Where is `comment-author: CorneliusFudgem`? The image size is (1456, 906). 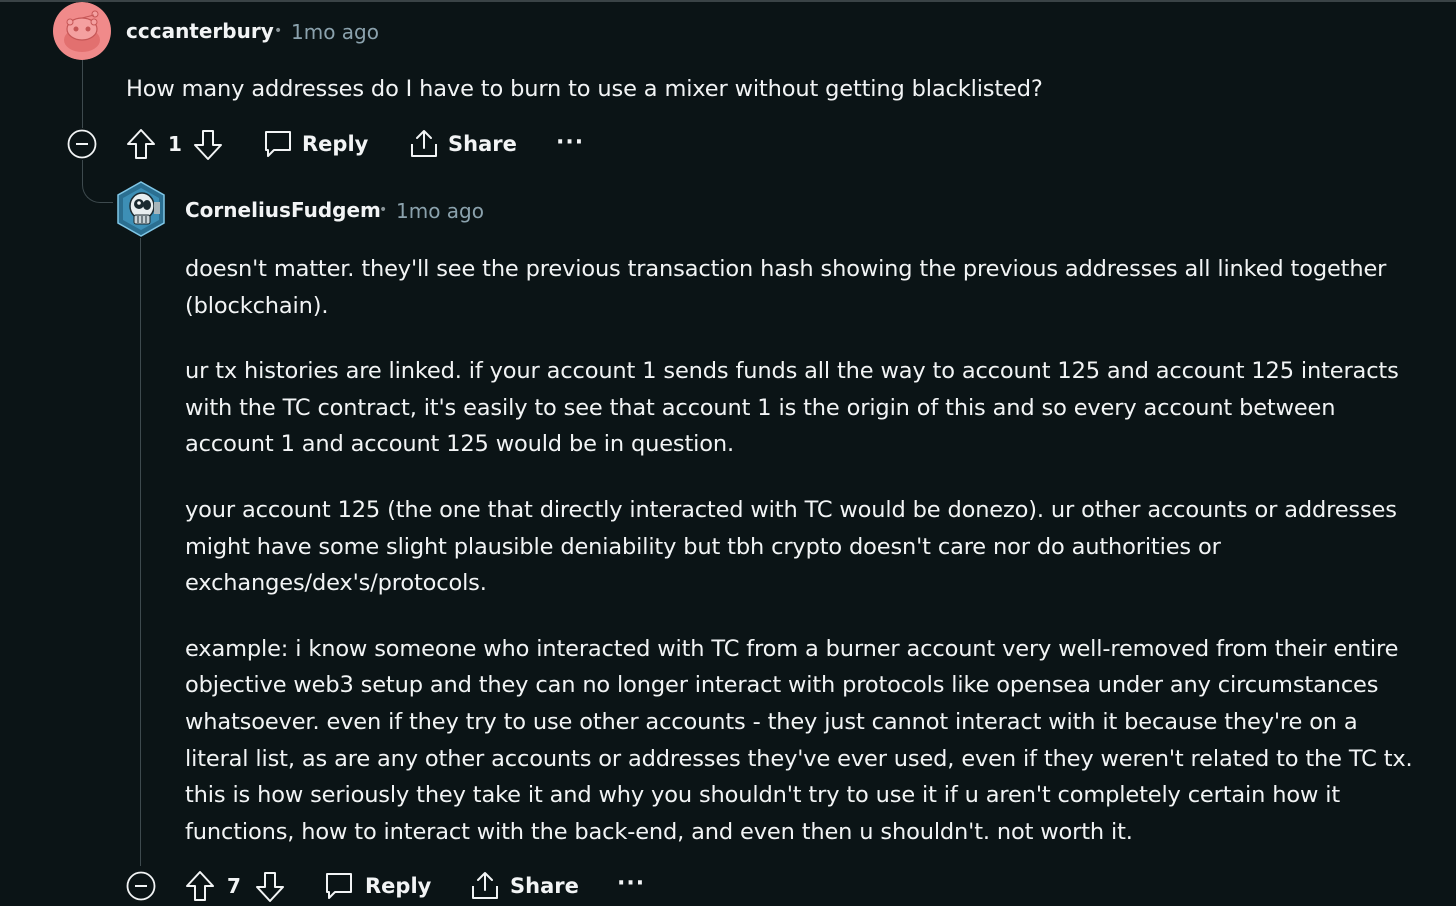 comment-author: CorneliusFudgem is located at coordinates (283, 210).